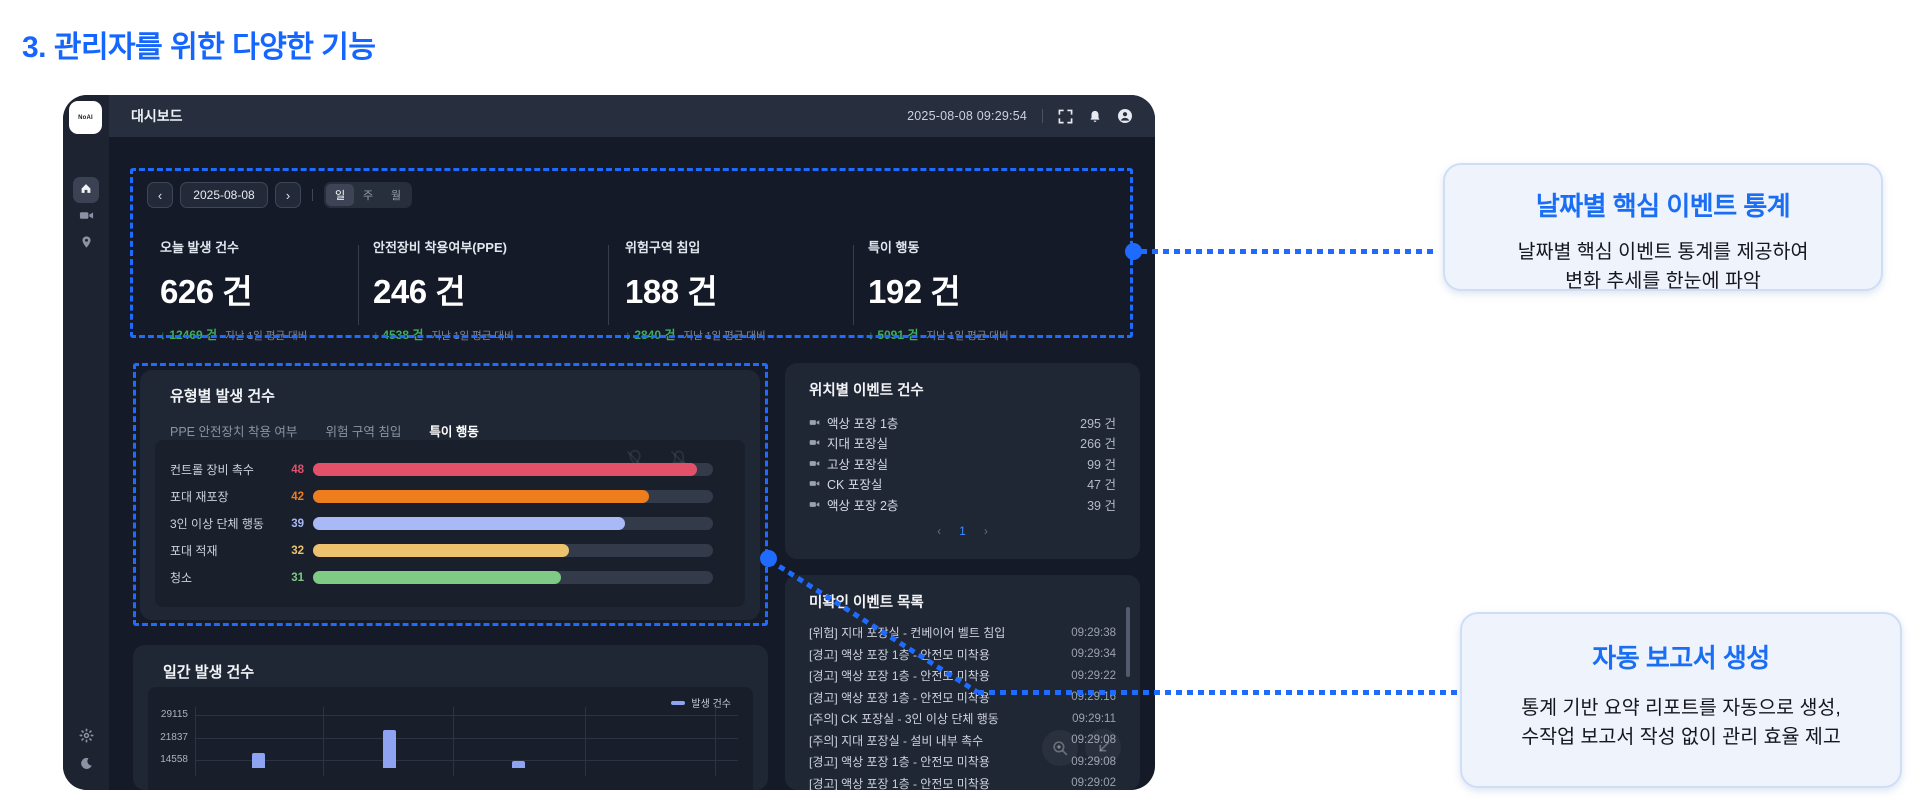  I want to click on range-option-월: 월, so click(396, 195).